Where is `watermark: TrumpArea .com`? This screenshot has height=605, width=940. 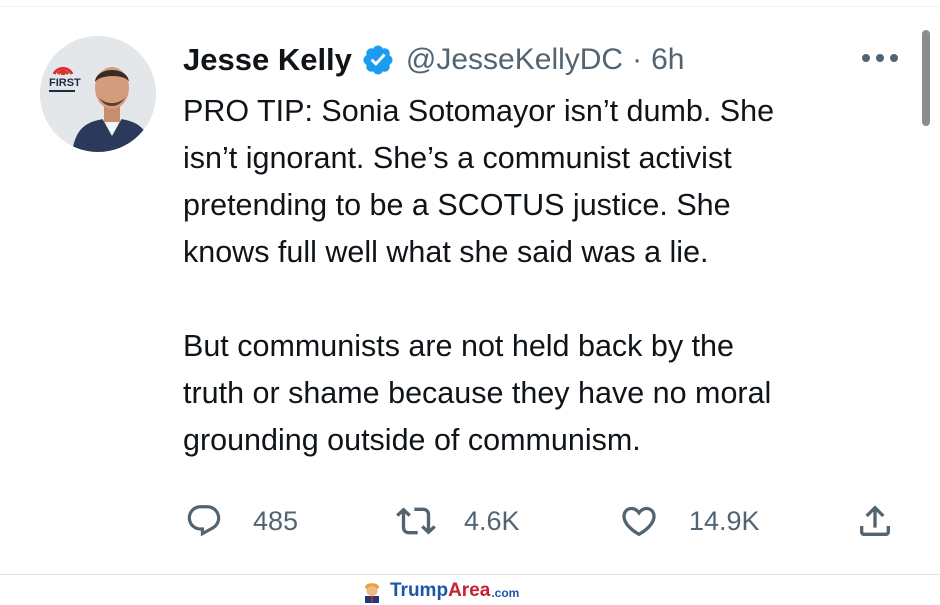
watermark: TrumpArea .com is located at coordinates (439, 591).